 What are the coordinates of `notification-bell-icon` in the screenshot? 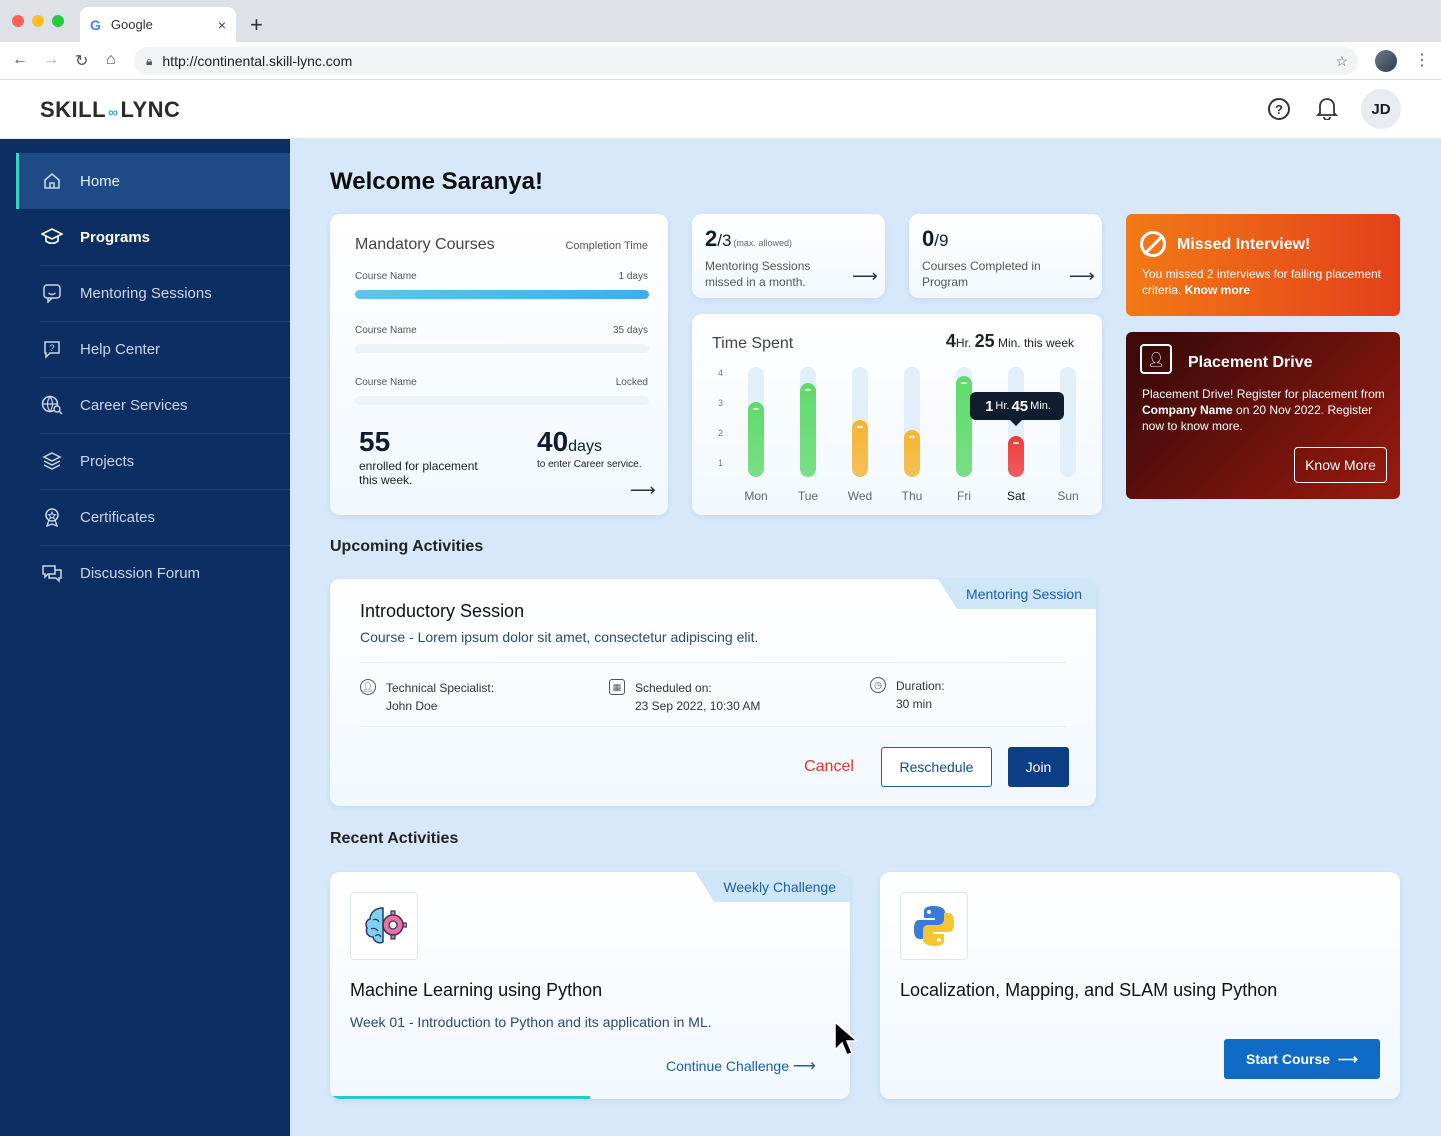 It's located at (1327, 111).